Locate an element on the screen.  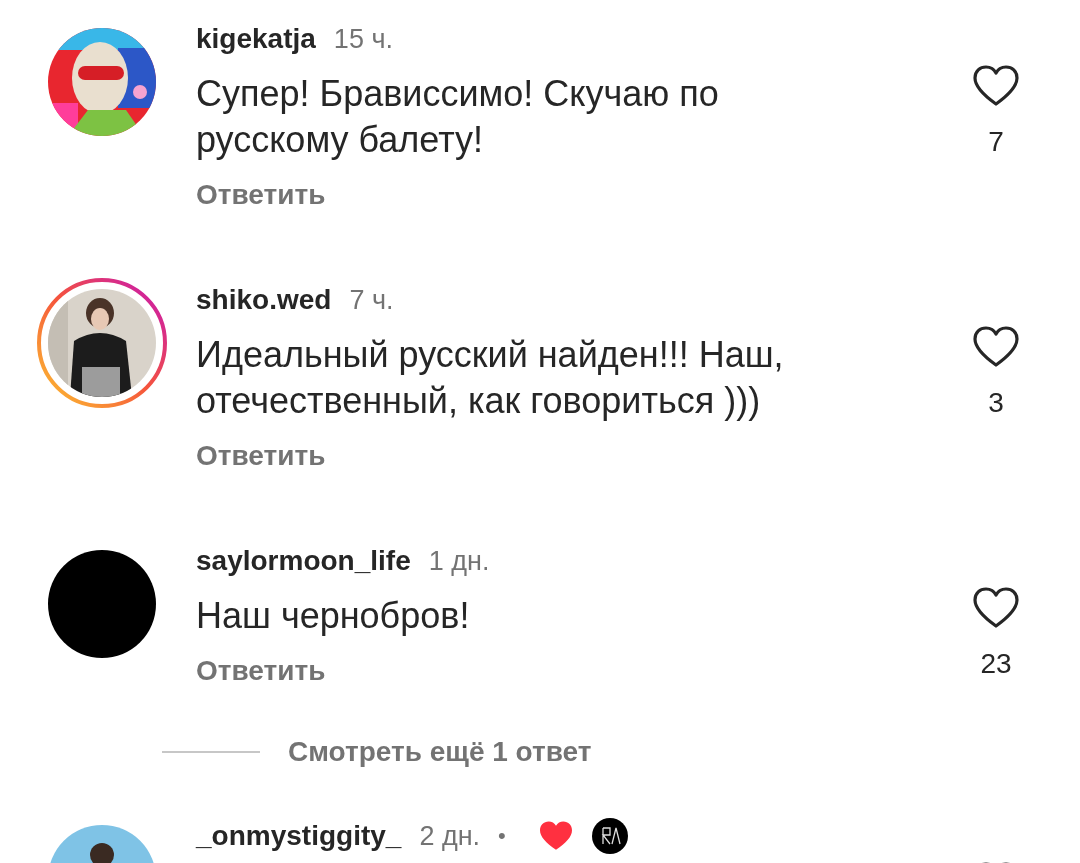
comment-text: Наш чернобров! is located at coordinates (333, 616).